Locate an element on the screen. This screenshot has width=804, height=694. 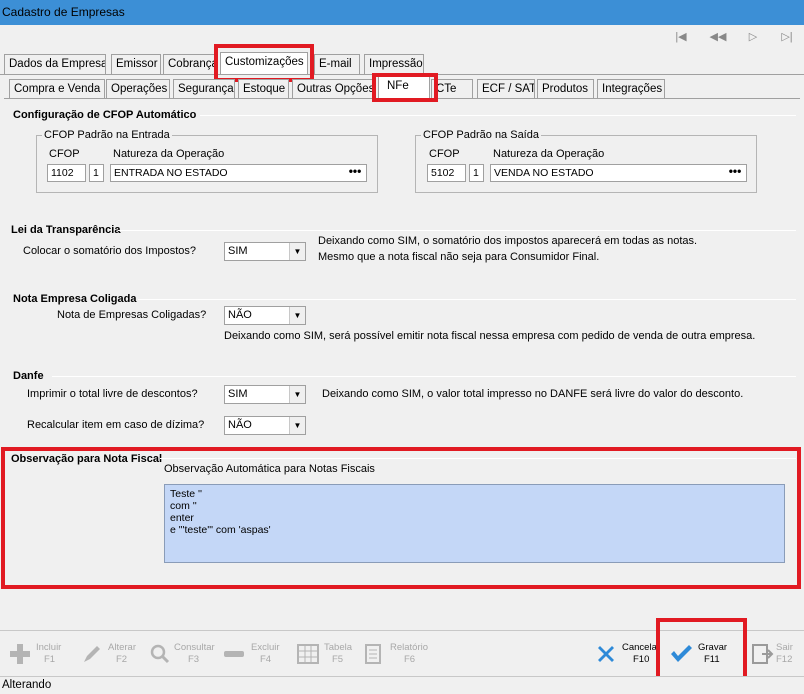
record-navigation-bar: |◀ ◀◀ ▷ ▷| is located at coordinates (402, 37).